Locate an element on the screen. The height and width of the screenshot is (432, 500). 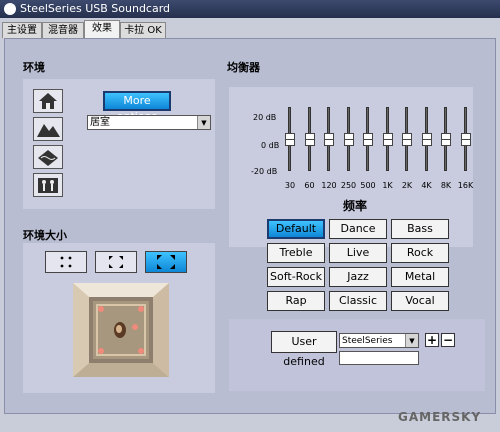
env-mountains-button is located at coordinates (48, 129).